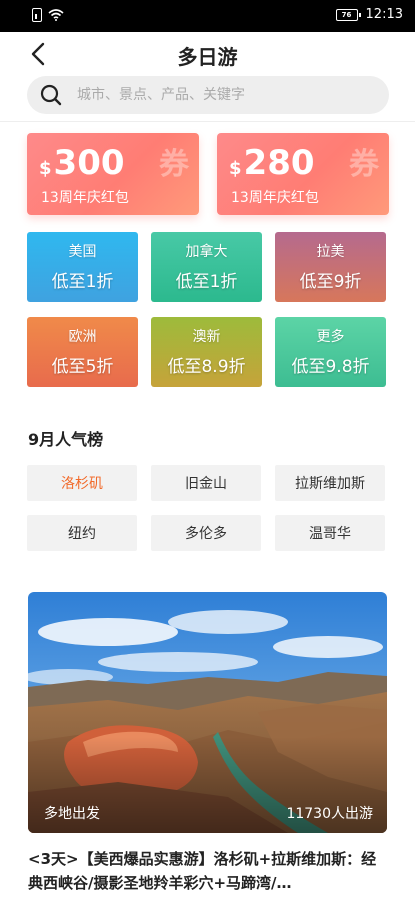 Image resolution: width=415 pixels, height=900 pixels. I want to click on sim-icon, so click(37, 15).